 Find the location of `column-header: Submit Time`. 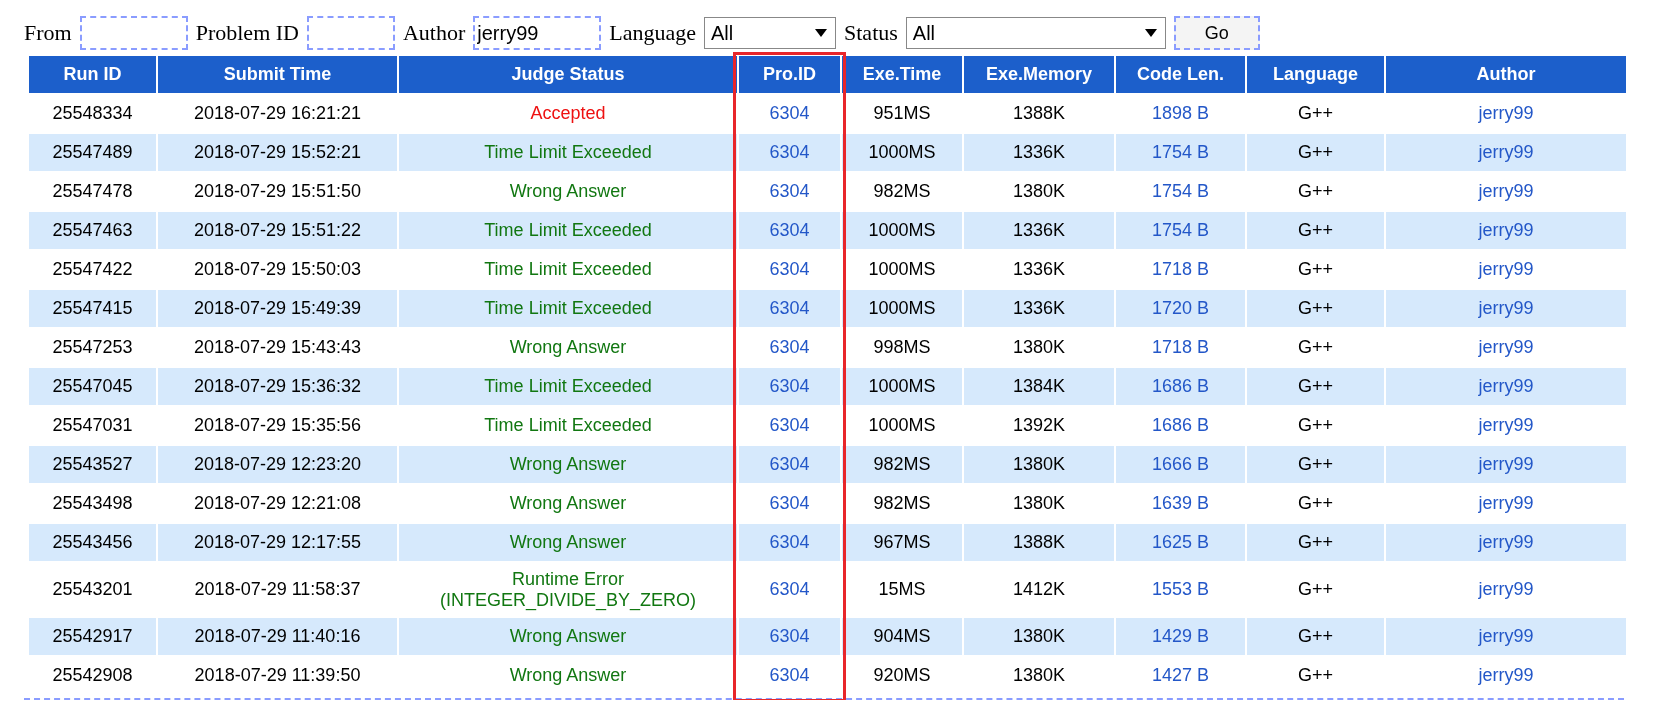

column-header: Submit Time is located at coordinates (277, 74).